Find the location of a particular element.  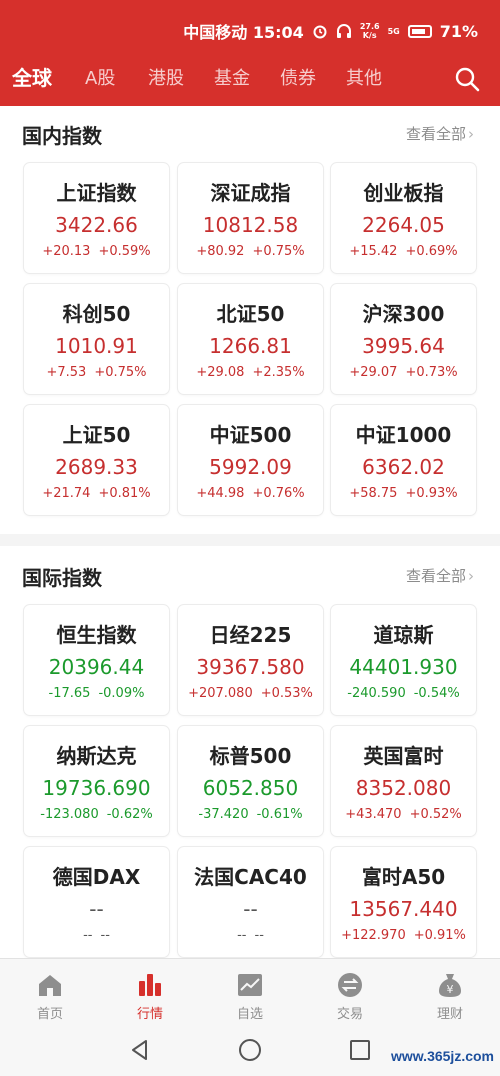

index-change-row: +20.13 +0.59% is located at coordinates (96, 251).